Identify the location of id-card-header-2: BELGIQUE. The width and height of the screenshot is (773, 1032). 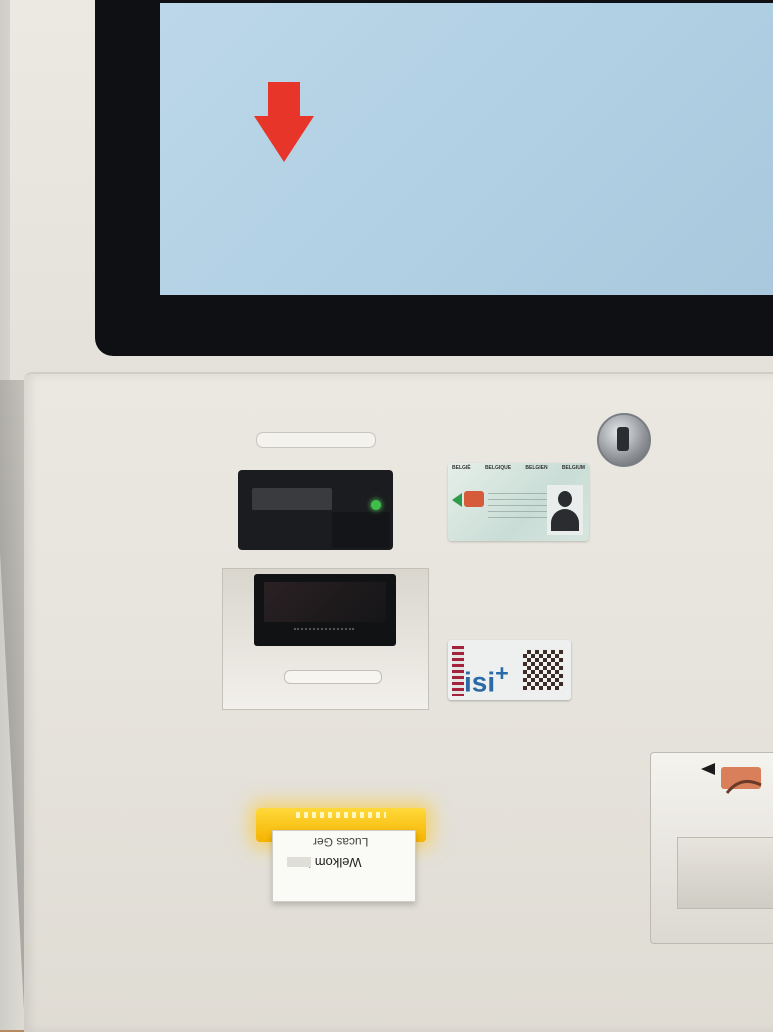
(498, 468).